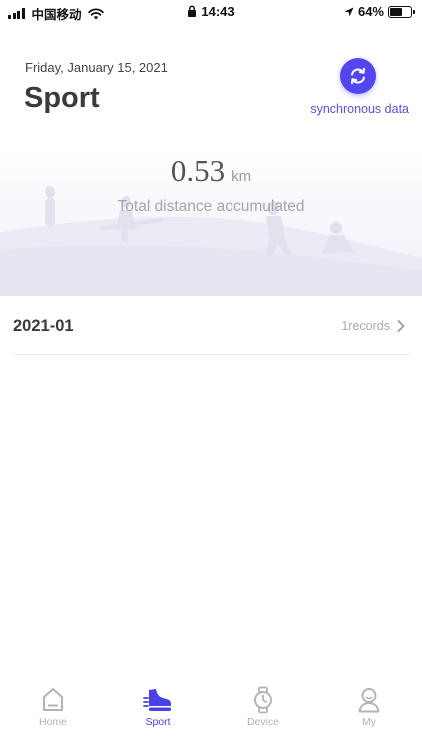 The image size is (422, 750). I want to click on record-count: 1records, so click(365, 326).